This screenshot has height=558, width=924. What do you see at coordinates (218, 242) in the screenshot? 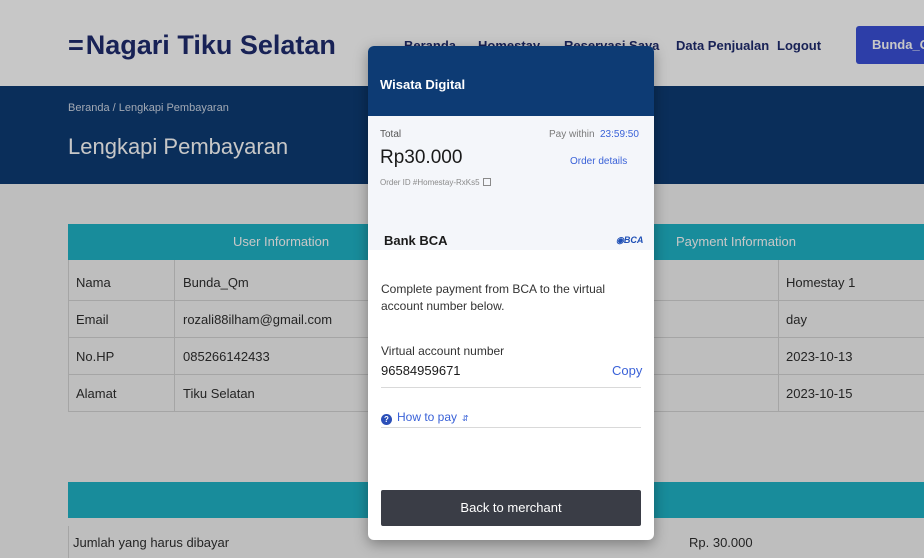
I see `user-info-header: User Information` at bounding box center [218, 242].